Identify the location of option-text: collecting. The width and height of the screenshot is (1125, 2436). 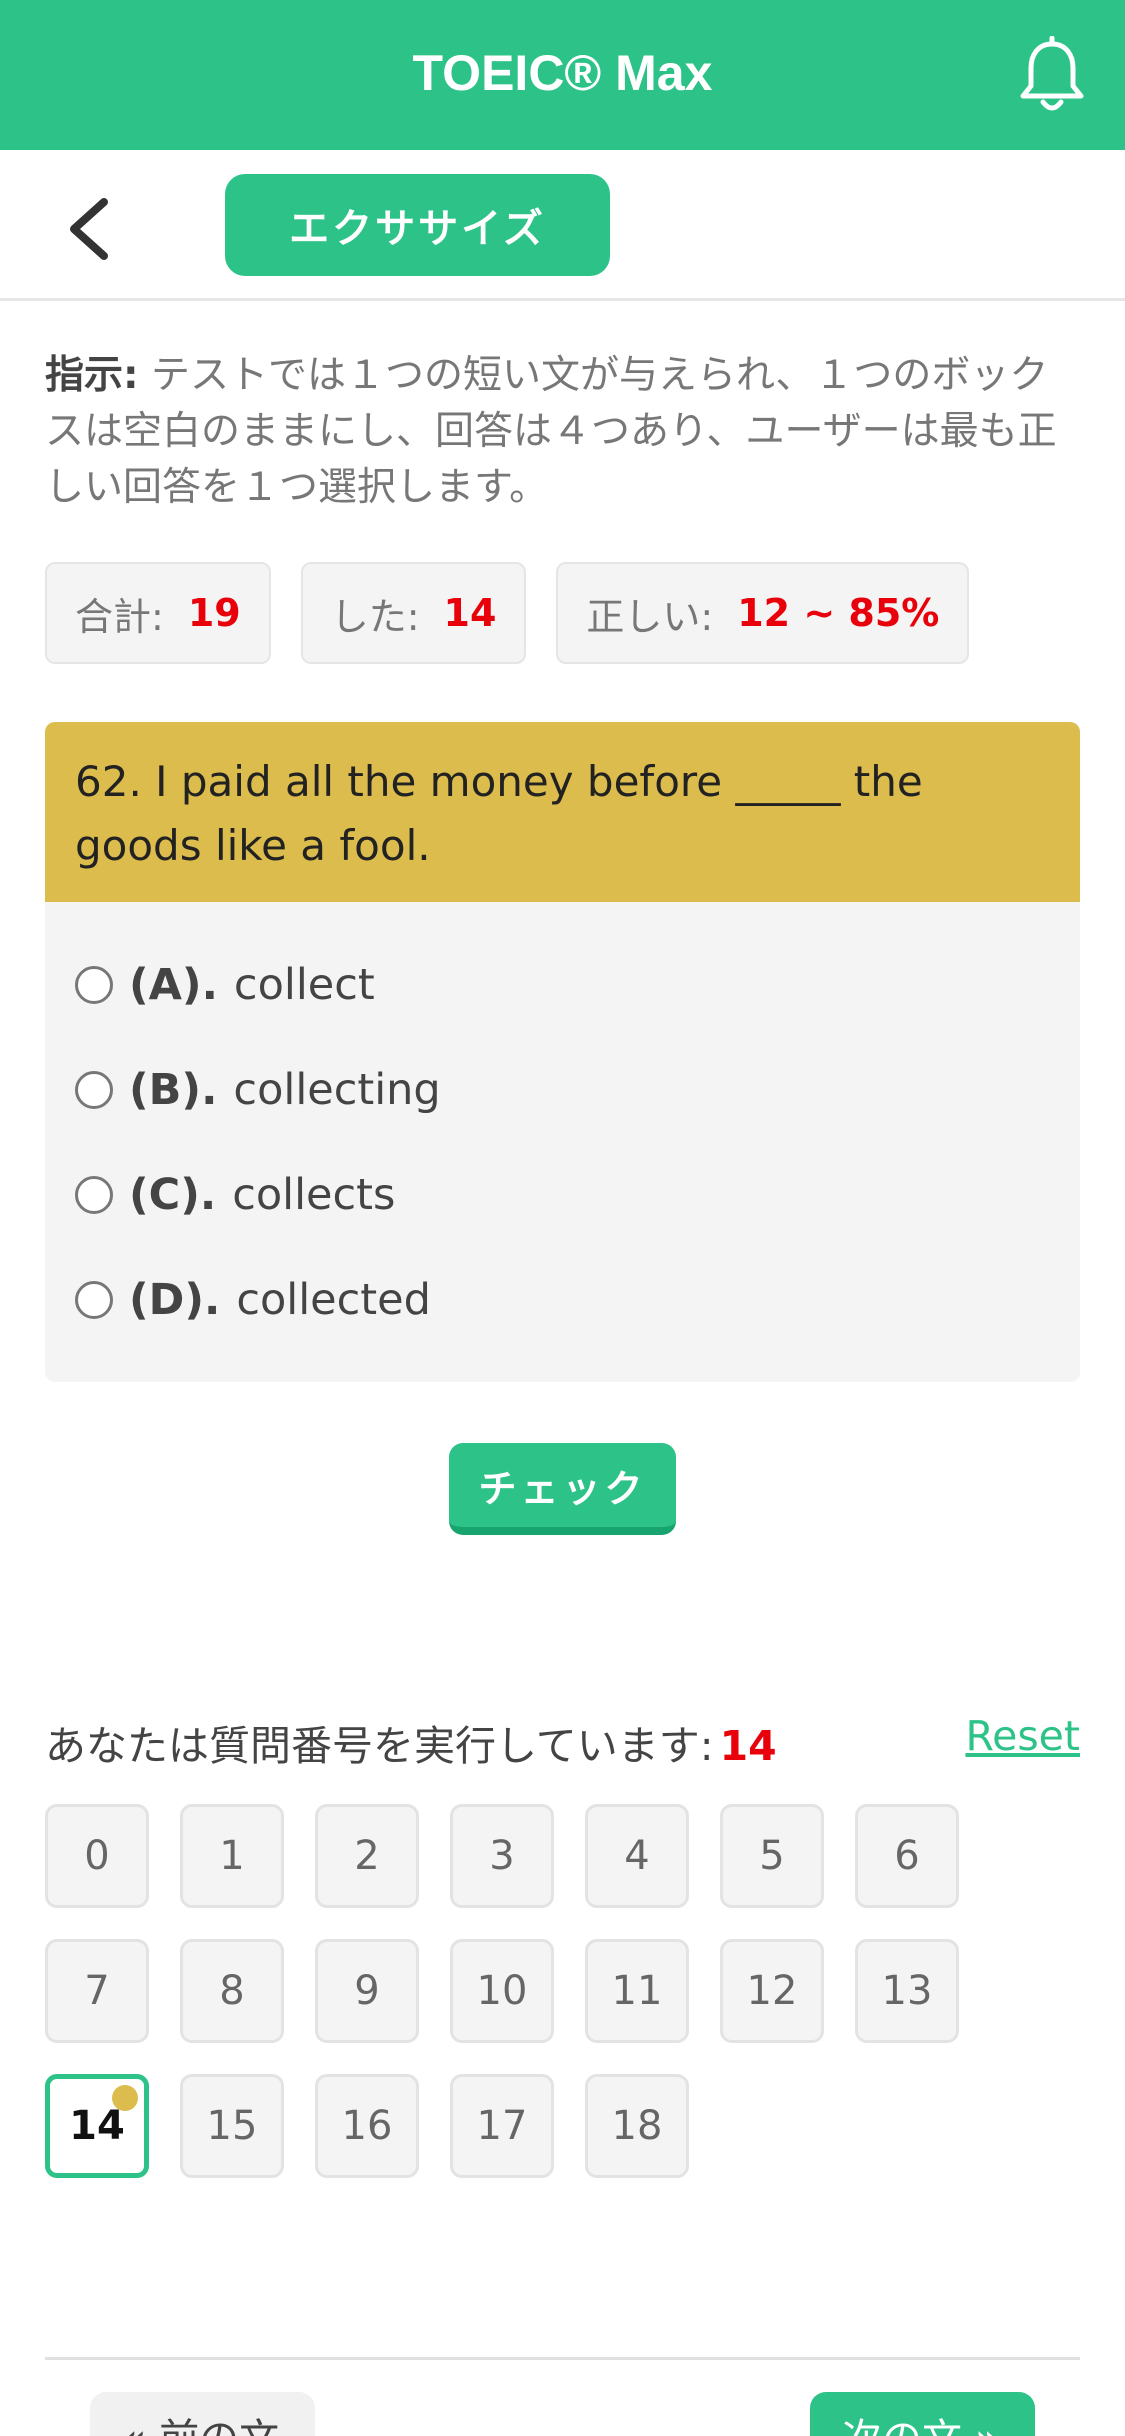
(337, 1090).